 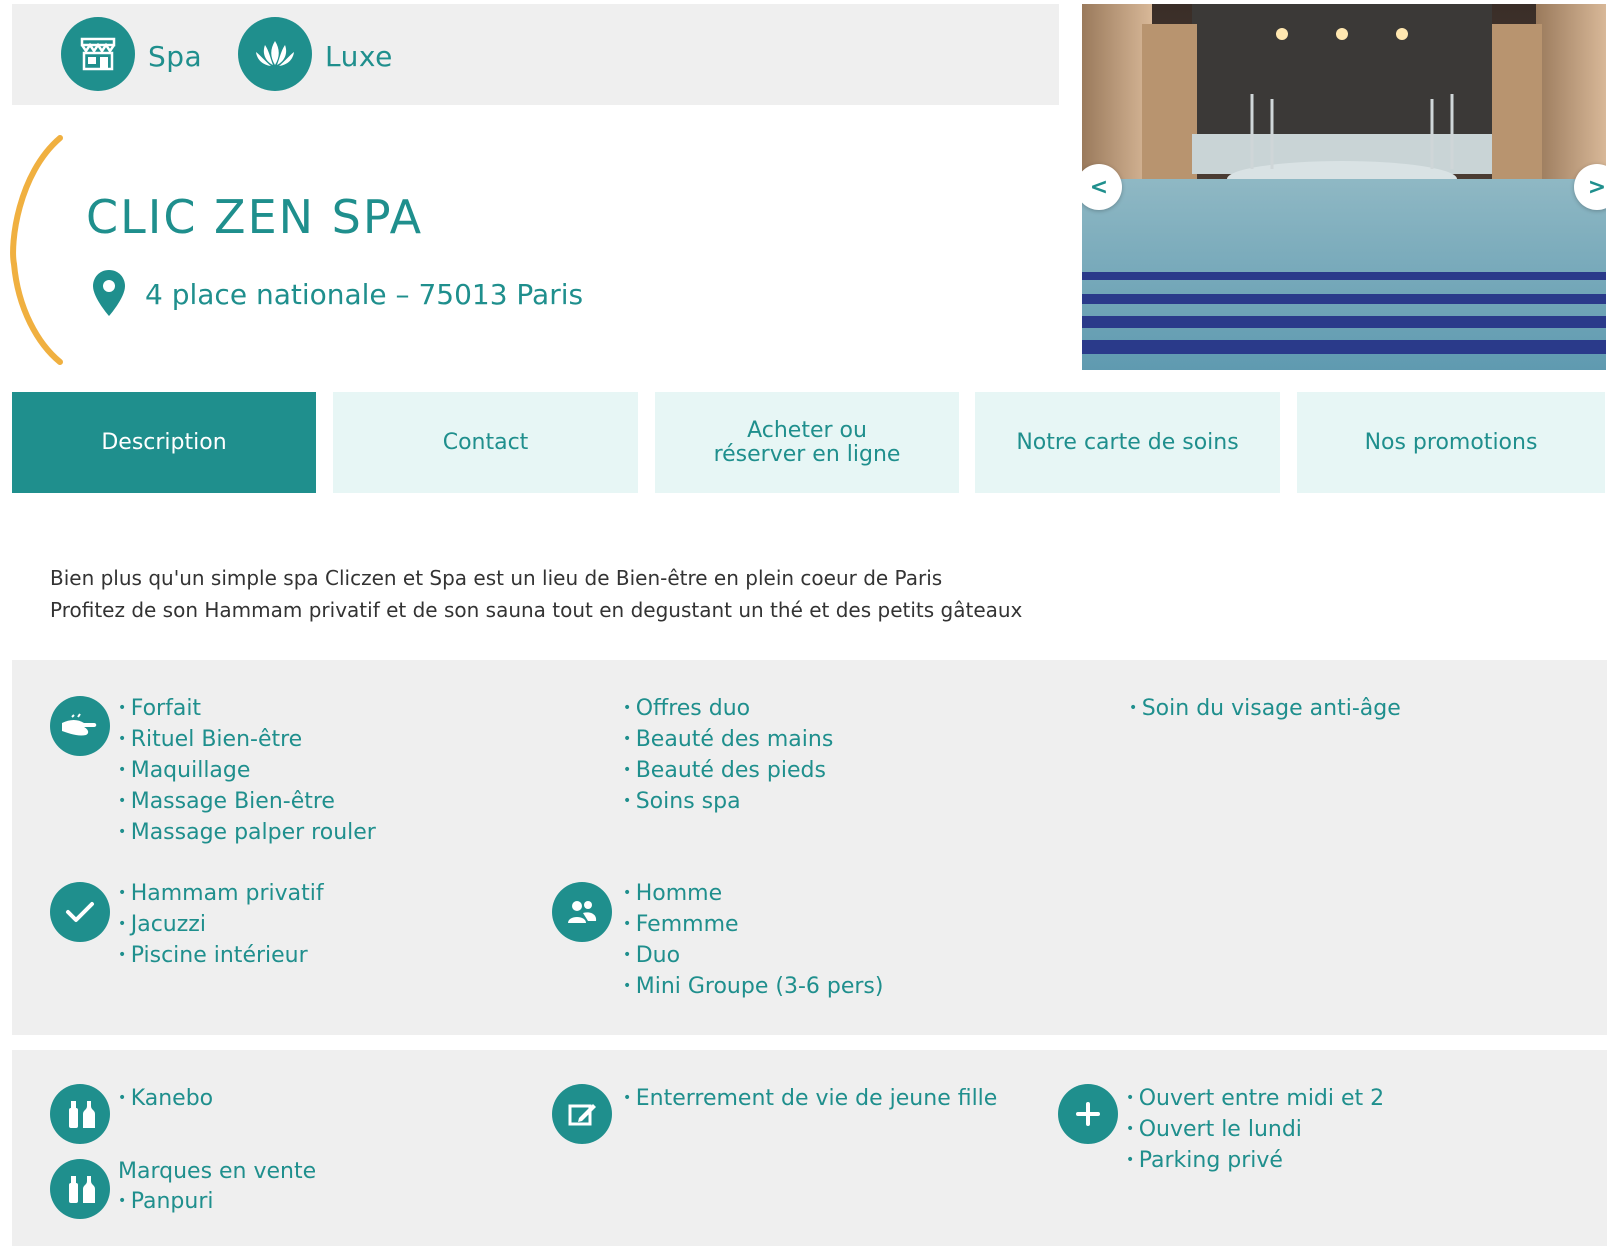 I want to click on brands-for-sale-list: Panpuri, so click(x=166, y=1201).